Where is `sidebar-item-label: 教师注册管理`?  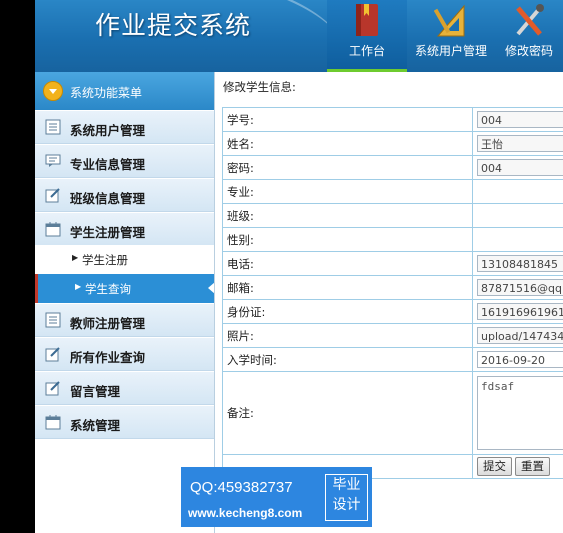
sidebar-item-label: 教师注册管理 is located at coordinates (108, 323).